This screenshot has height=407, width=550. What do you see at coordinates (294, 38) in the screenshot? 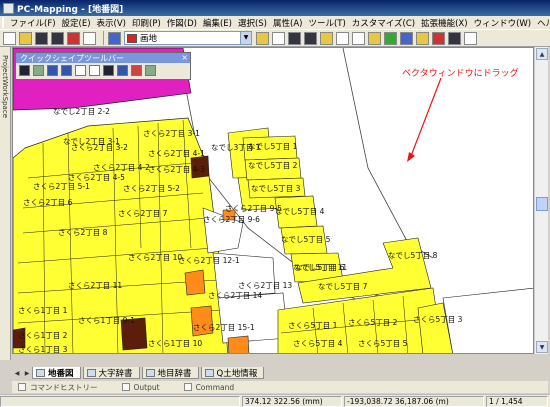
I see `zoom-in-icon` at bounding box center [294, 38].